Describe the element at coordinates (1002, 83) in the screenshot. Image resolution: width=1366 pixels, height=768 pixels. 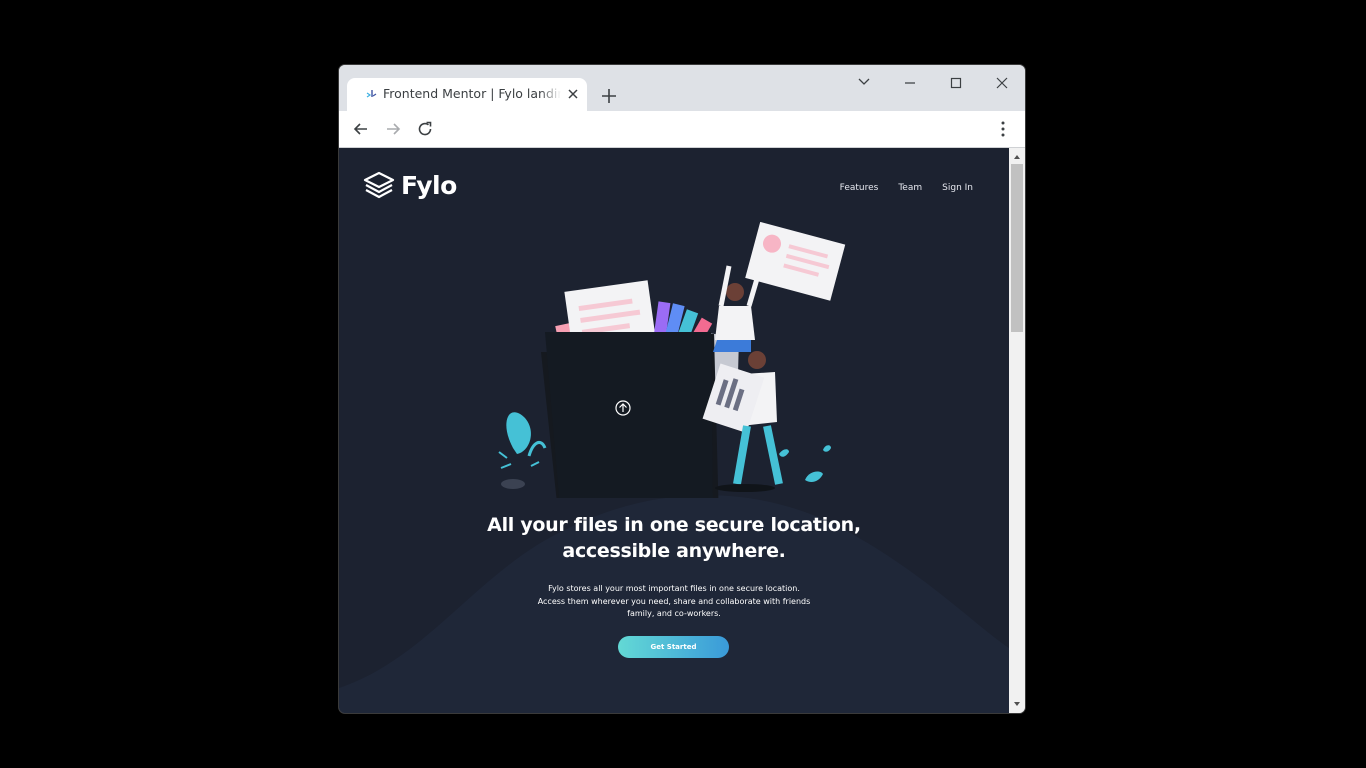
I see `close-icon` at that location.